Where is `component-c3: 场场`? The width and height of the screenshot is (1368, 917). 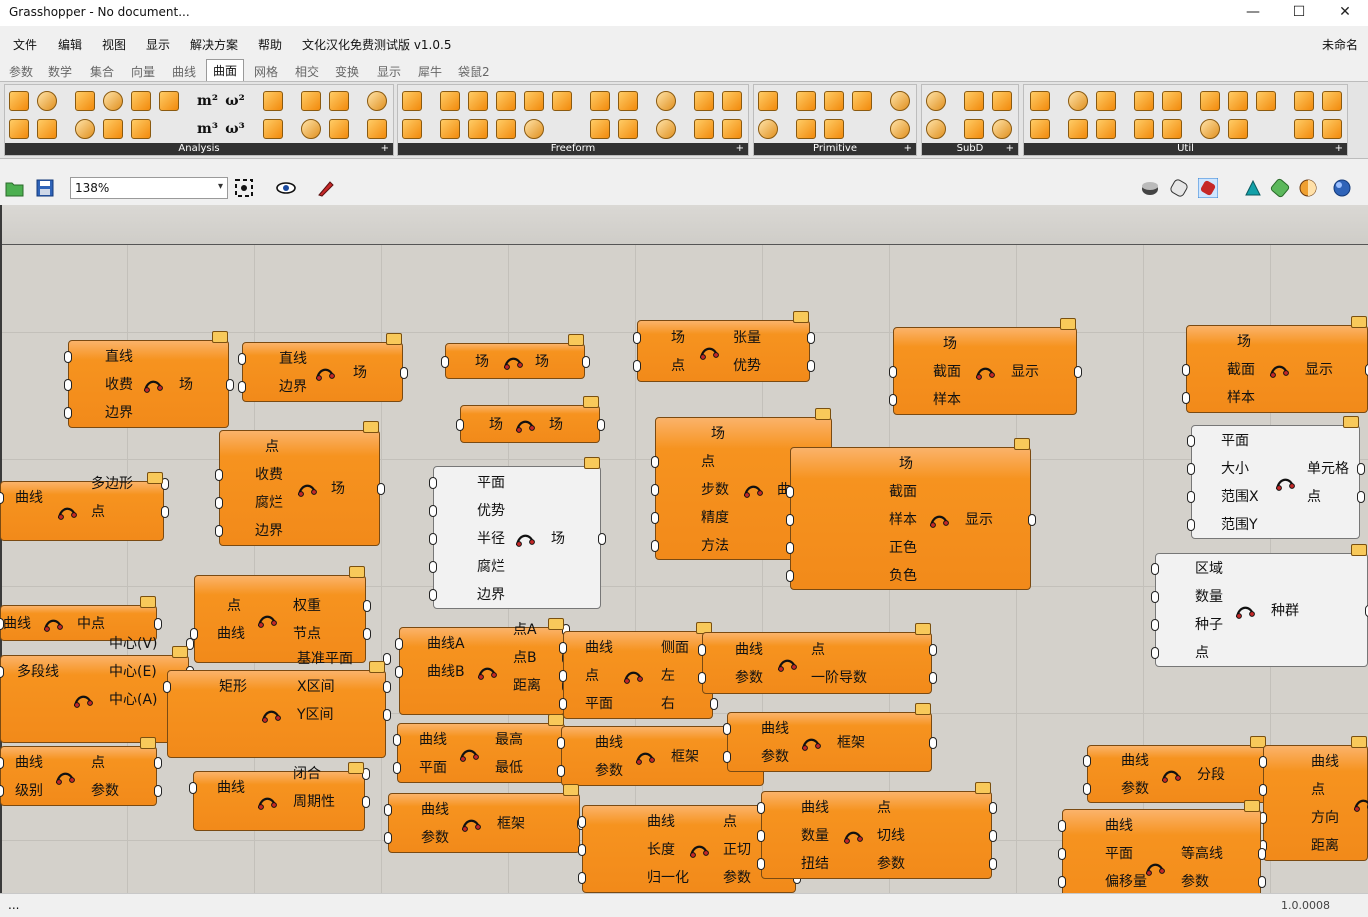 component-c3: 场场 is located at coordinates (515, 356).